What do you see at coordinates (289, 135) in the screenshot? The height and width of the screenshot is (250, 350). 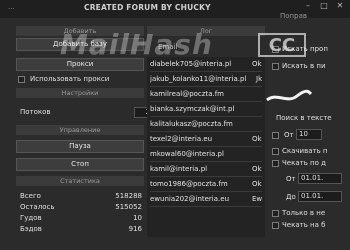 I see `from-label: От` at bounding box center [289, 135].